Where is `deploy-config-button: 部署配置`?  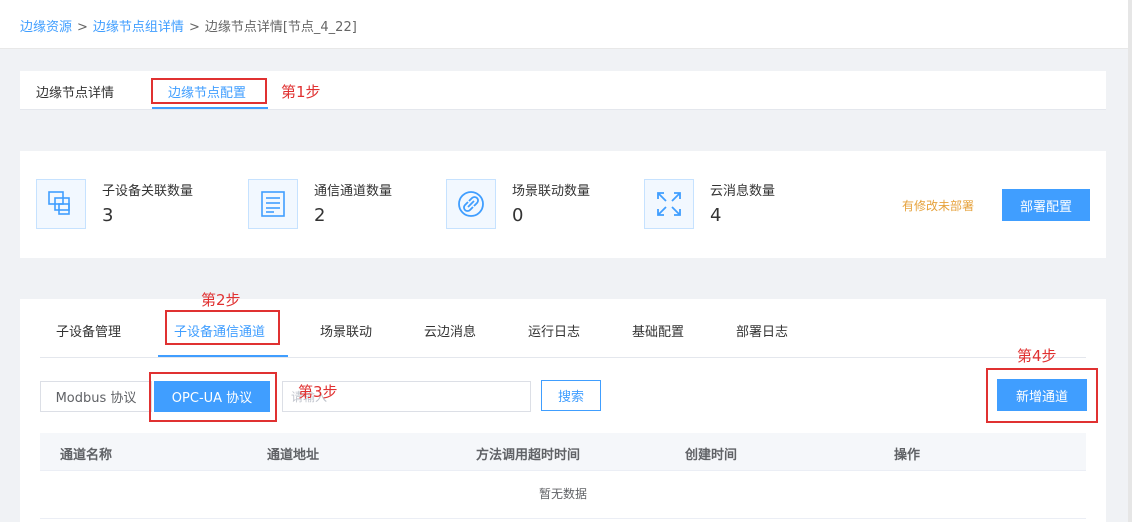
deploy-config-button: 部署配置 is located at coordinates (1046, 205).